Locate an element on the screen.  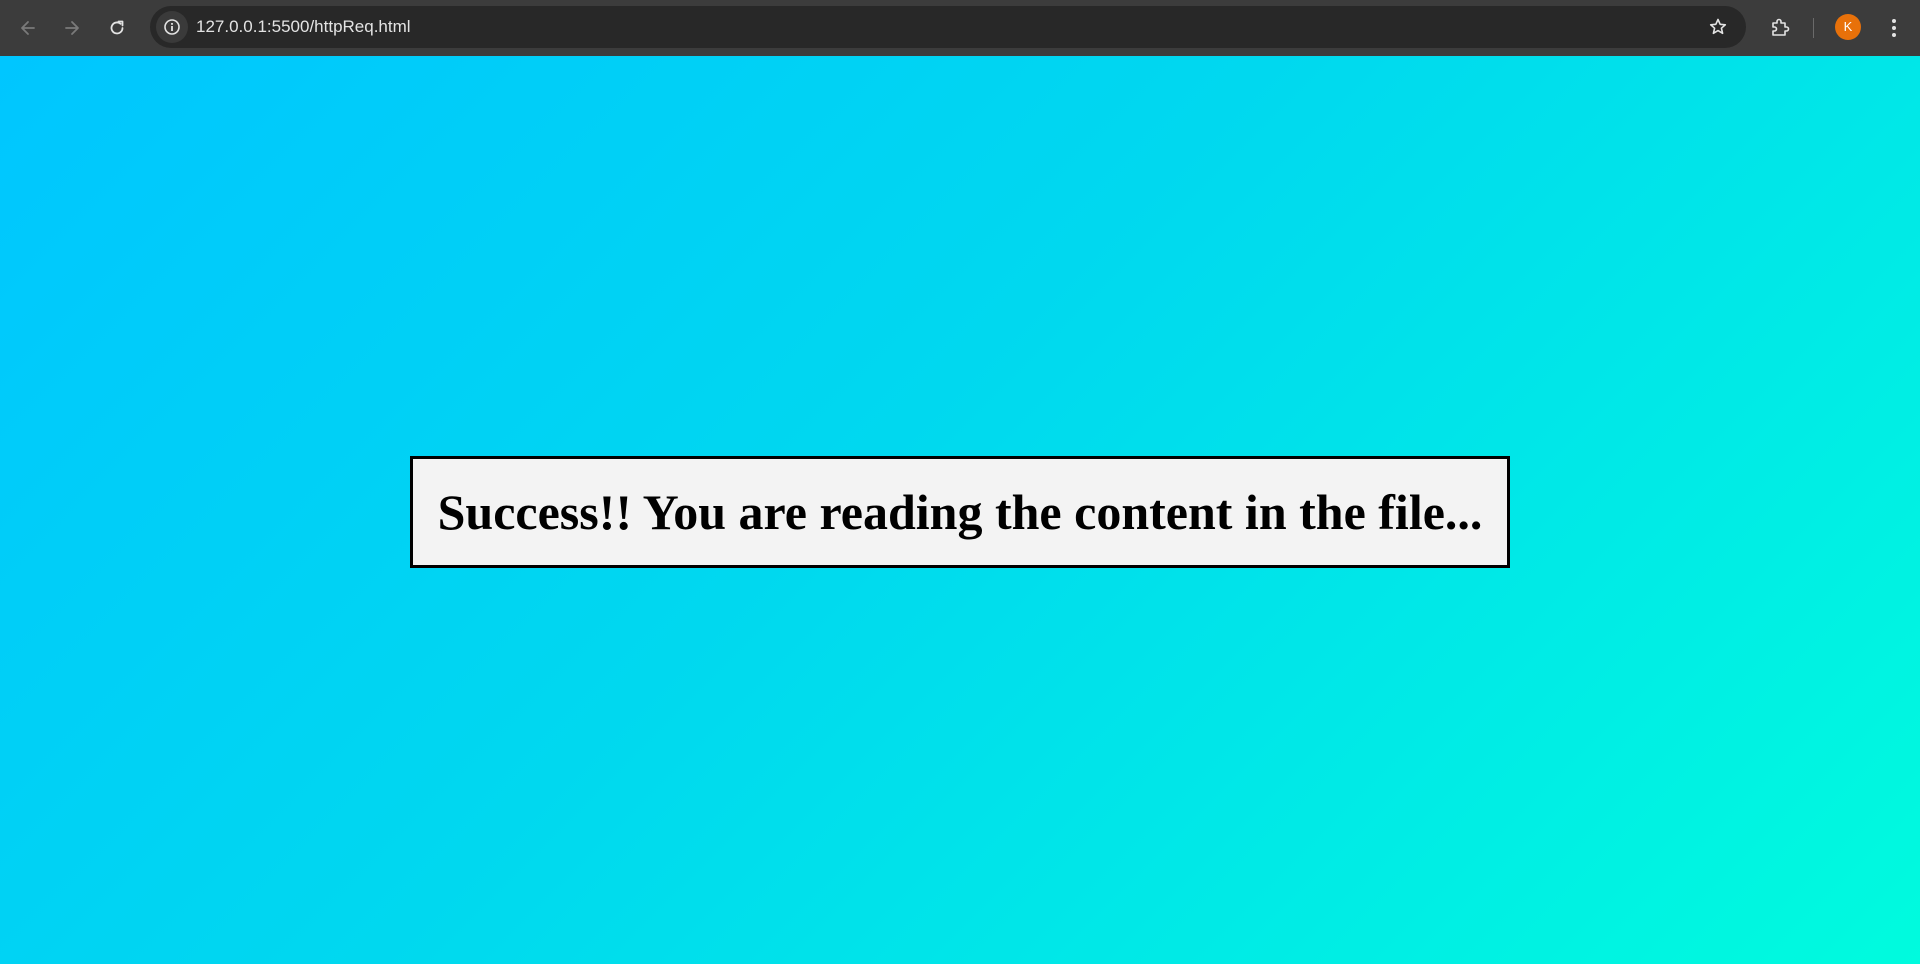
forward-button is located at coordinates (72, 28).